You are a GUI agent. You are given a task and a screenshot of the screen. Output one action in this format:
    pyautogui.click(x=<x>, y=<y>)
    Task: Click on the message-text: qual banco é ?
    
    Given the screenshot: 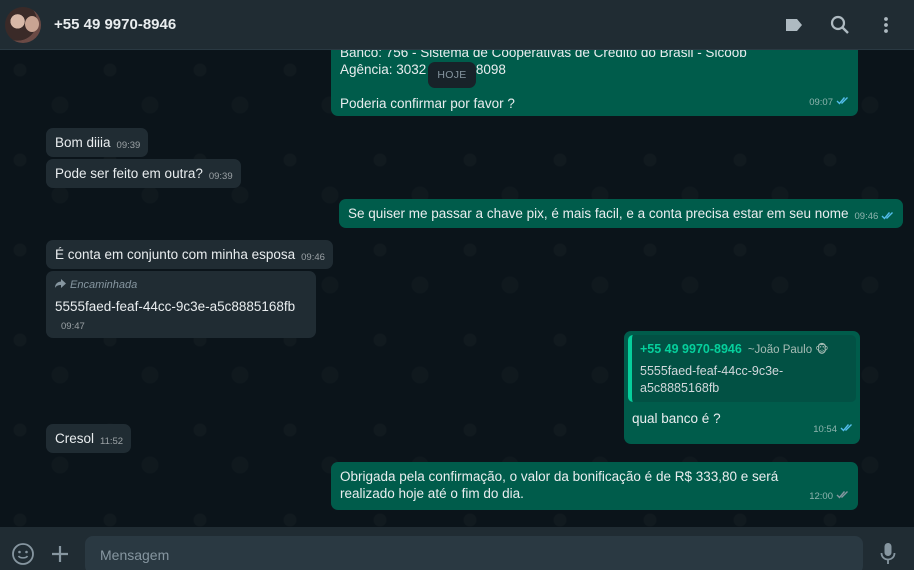 What is the action you would take?
    pyautogui.click(x=676, y=418)
    